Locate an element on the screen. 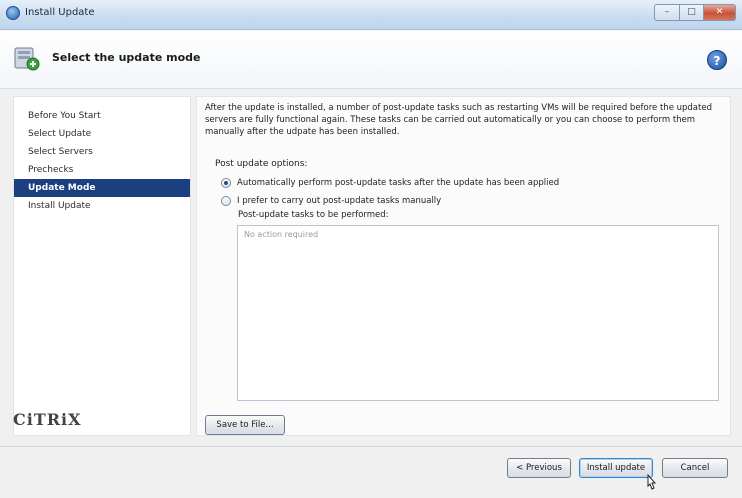  minimize-button: – is located at coordinates (667, 12).